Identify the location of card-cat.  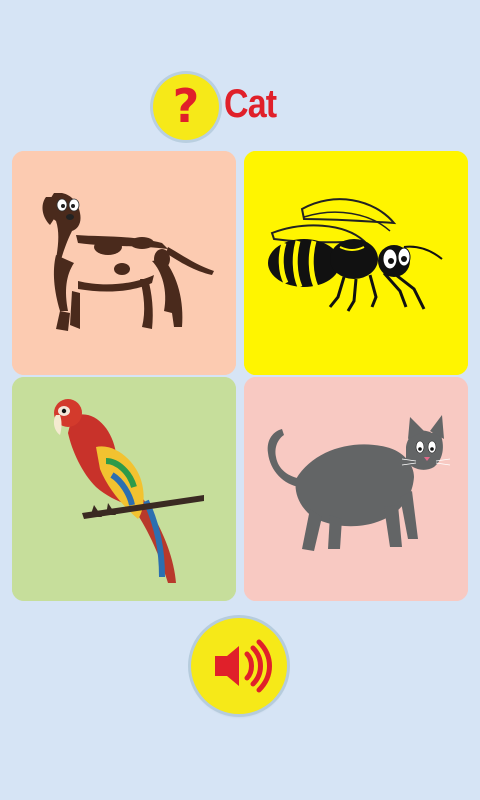
(356, 489).